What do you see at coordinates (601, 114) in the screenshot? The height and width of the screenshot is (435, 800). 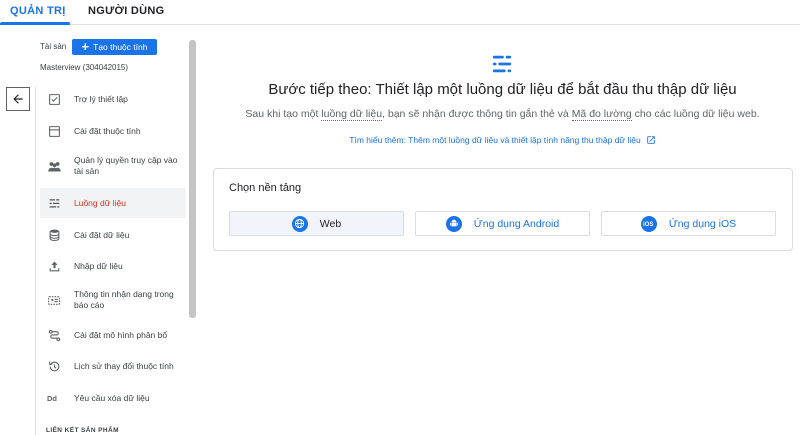 I see `measurement-id-term: Mã đo lường` at bounding box center [601, 114].